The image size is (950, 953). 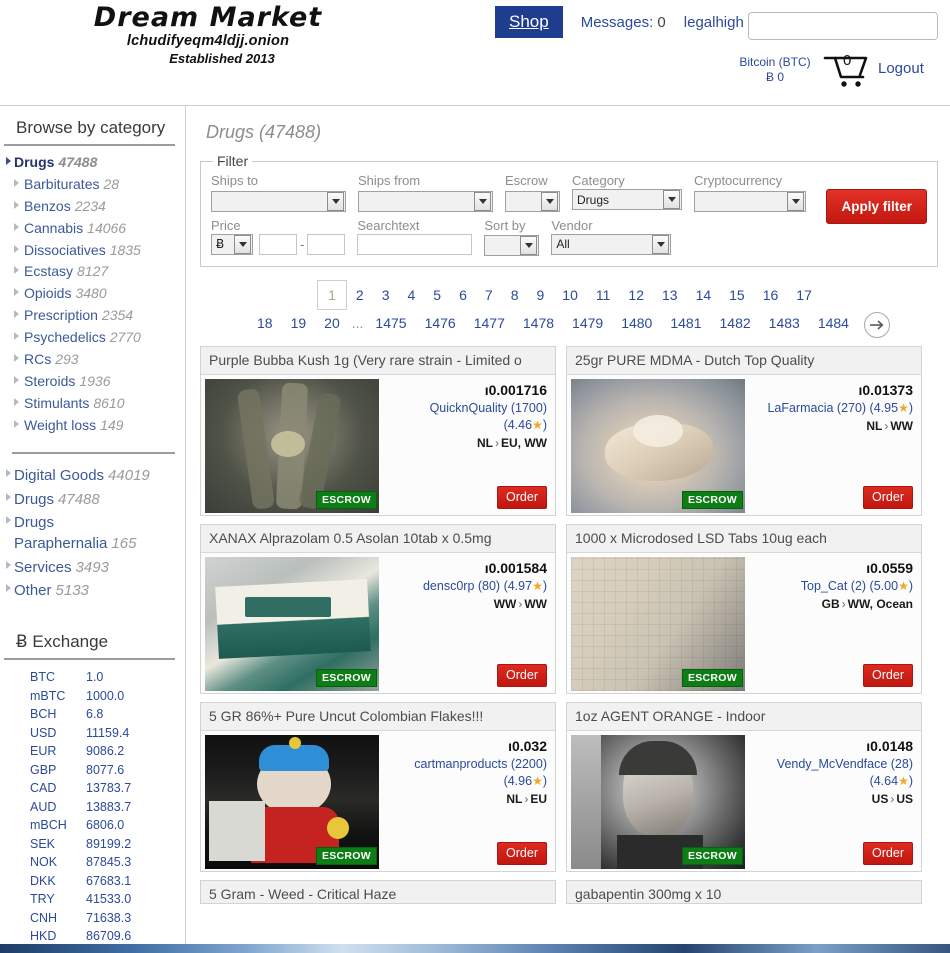 I want to click on sidebar-topcategory-other: Other 5133, so click(x=92, y=590).